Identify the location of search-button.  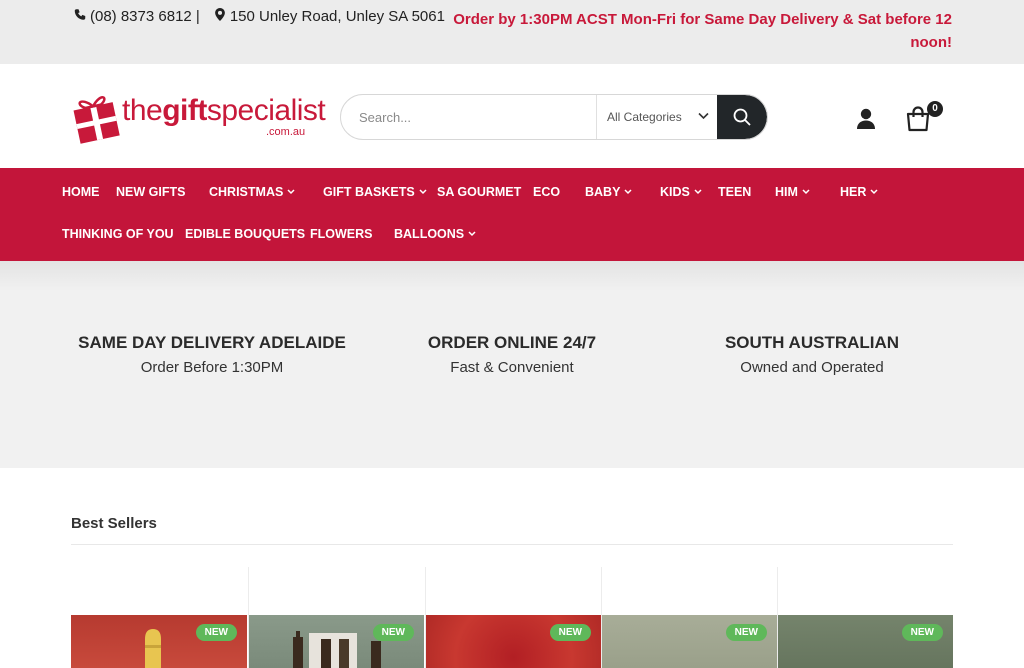
(742, 117).